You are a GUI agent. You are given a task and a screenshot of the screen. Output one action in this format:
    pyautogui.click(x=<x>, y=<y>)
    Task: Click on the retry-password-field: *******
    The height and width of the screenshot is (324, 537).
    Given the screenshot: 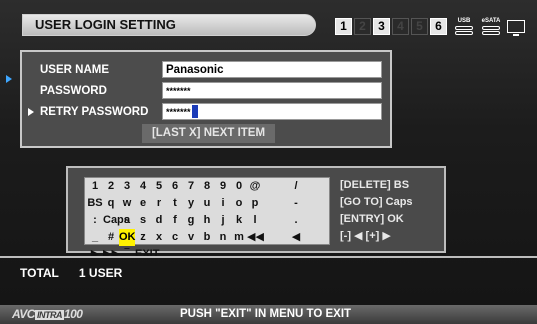 What is the action you would take?
    pyautogui.click(x=272, y=111)
    